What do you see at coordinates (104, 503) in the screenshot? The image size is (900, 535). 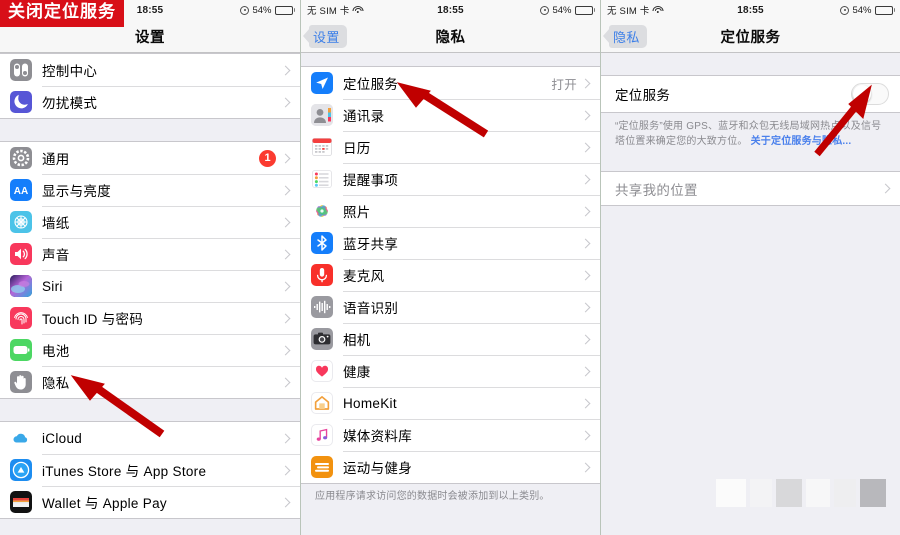 I see `sidebar-item-label: Wallet 与 Apple Pay` at bounding box center [104, 503].